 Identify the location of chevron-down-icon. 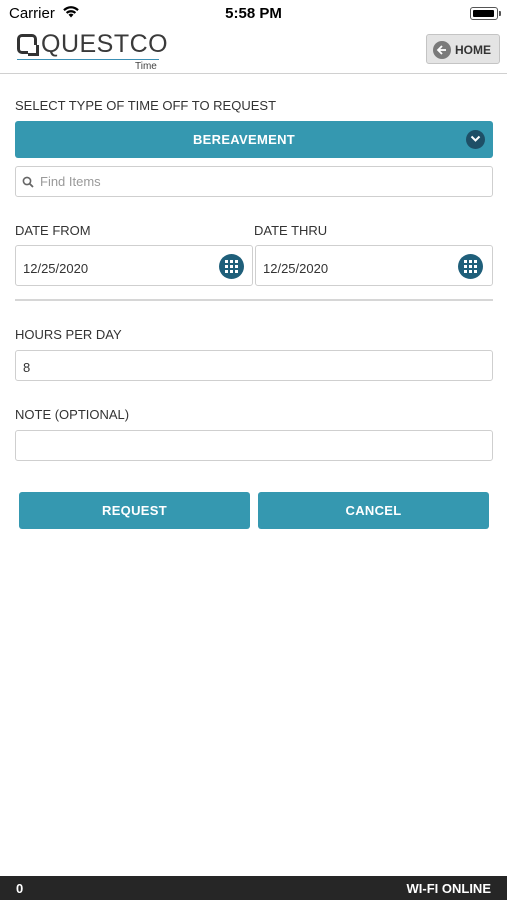
(475, 139).